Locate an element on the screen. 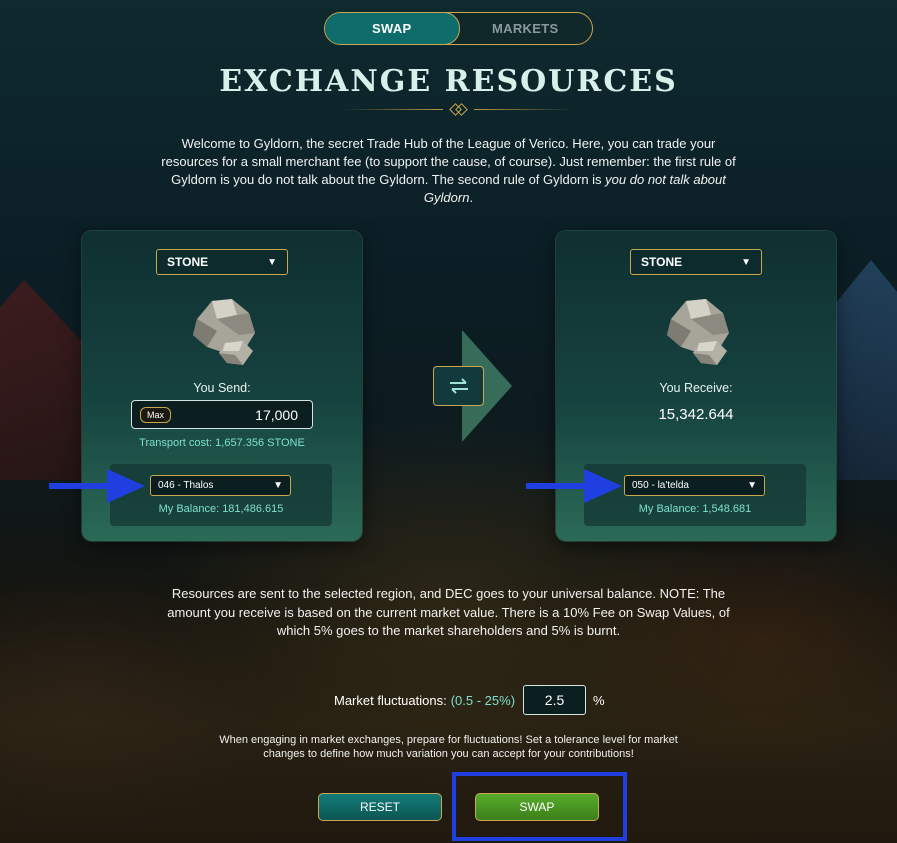 Image resolution: width=897 pixels, height=843 pixels. you-send-label: You Send: is located at coordinates (222, 388).